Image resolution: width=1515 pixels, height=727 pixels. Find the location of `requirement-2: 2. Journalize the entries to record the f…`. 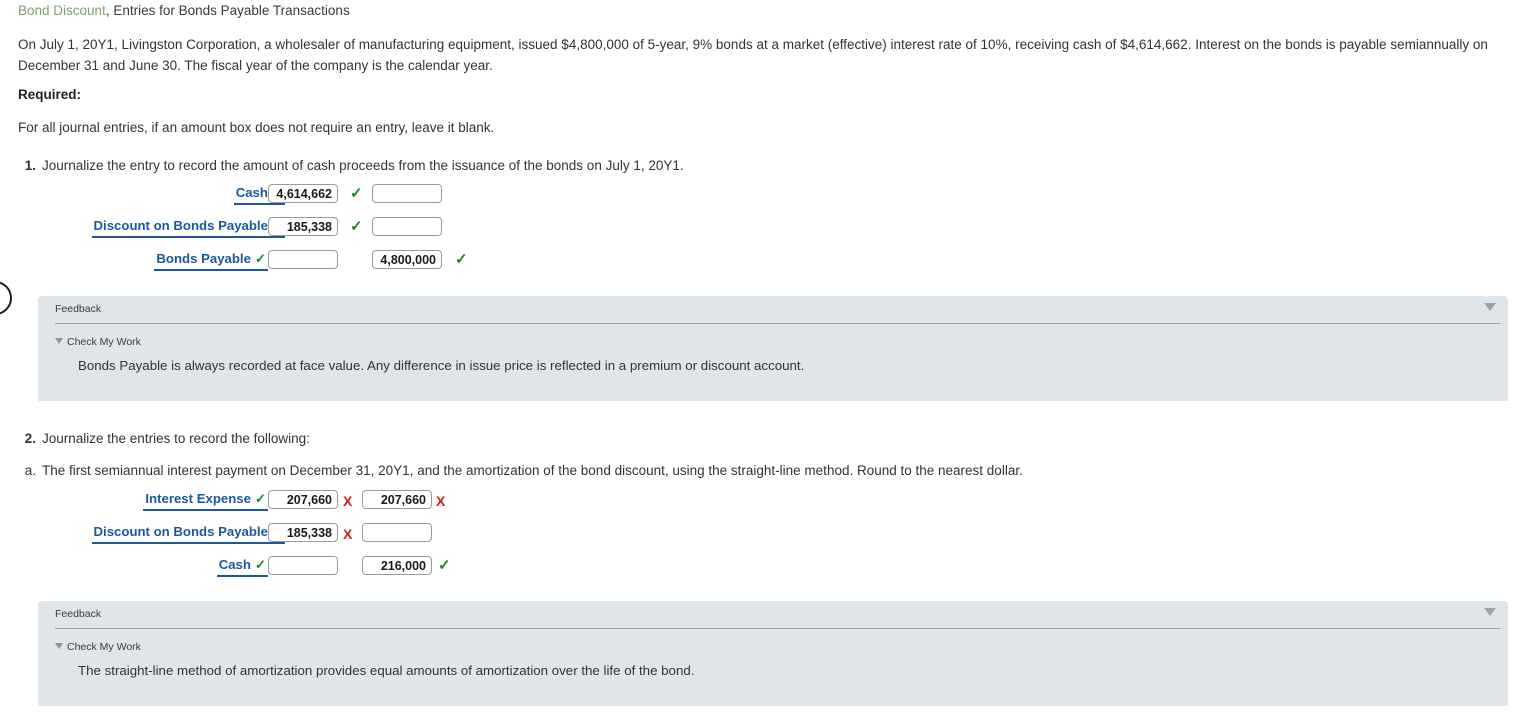

requirement-2: 2. Journalize the entries to record the f… is located at coordinates (164, 438).